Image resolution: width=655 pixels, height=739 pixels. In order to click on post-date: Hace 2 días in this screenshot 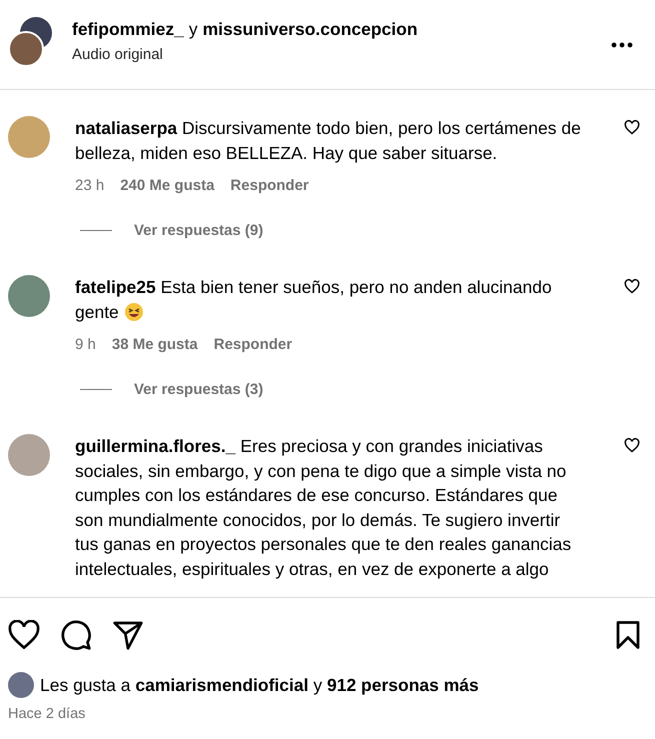, I will do `click(46, 713)`.